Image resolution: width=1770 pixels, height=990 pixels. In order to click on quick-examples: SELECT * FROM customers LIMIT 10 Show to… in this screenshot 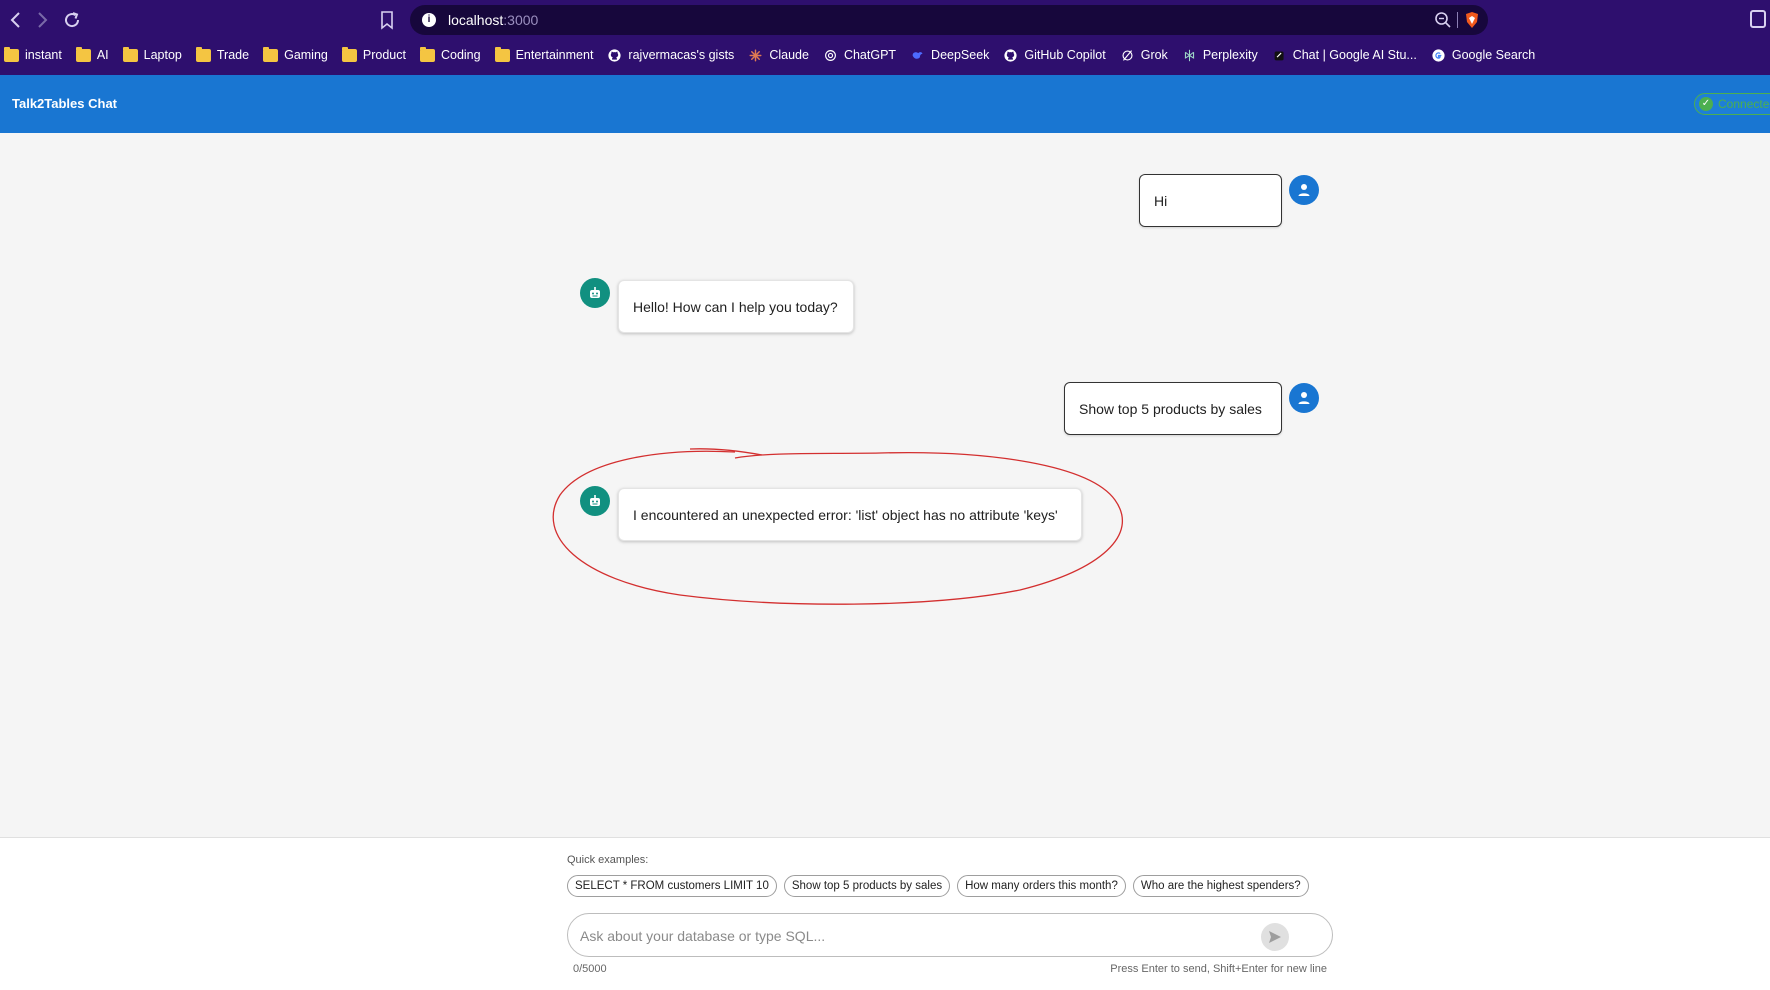, I will do `click(941, 886)`.